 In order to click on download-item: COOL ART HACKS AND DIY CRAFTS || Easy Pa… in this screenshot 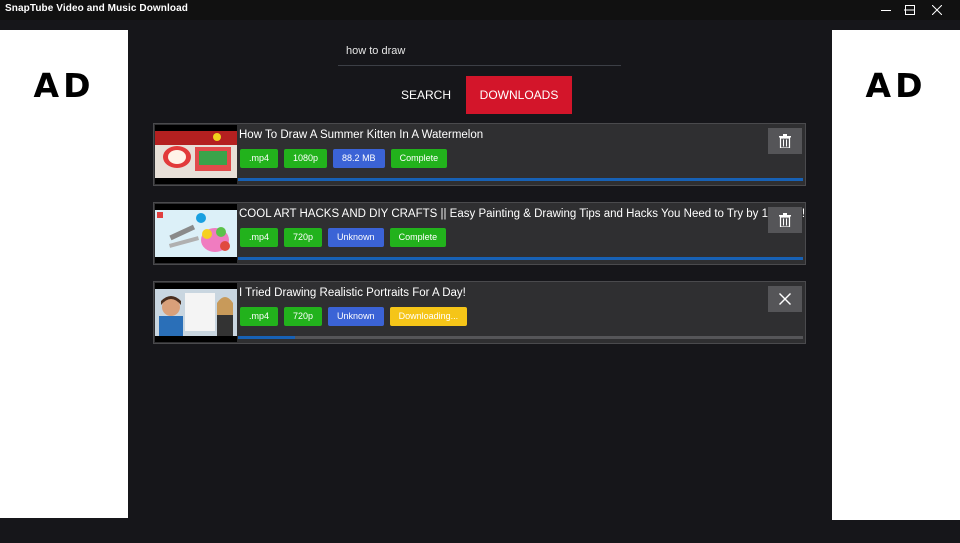, I will do `click(479, 233)`.